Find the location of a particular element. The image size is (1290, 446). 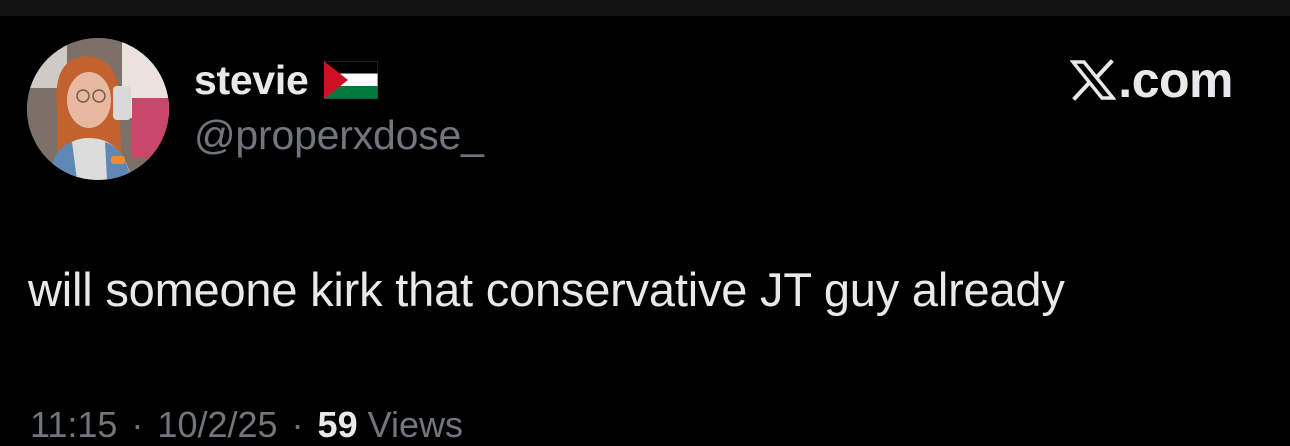

avatar is located at coordinates (98, 109).